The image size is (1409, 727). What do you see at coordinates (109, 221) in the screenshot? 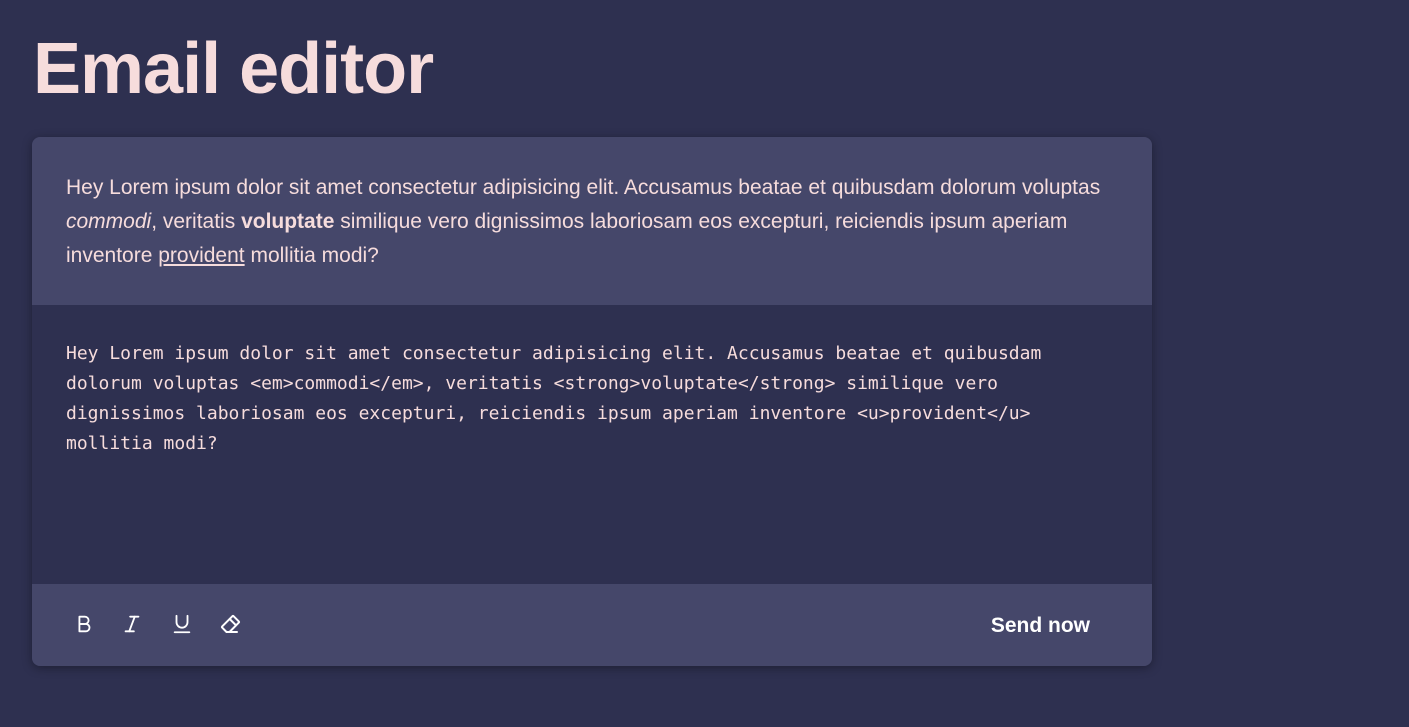
I see `preview-italic-text: commodi` at bounding box center [109, 221].